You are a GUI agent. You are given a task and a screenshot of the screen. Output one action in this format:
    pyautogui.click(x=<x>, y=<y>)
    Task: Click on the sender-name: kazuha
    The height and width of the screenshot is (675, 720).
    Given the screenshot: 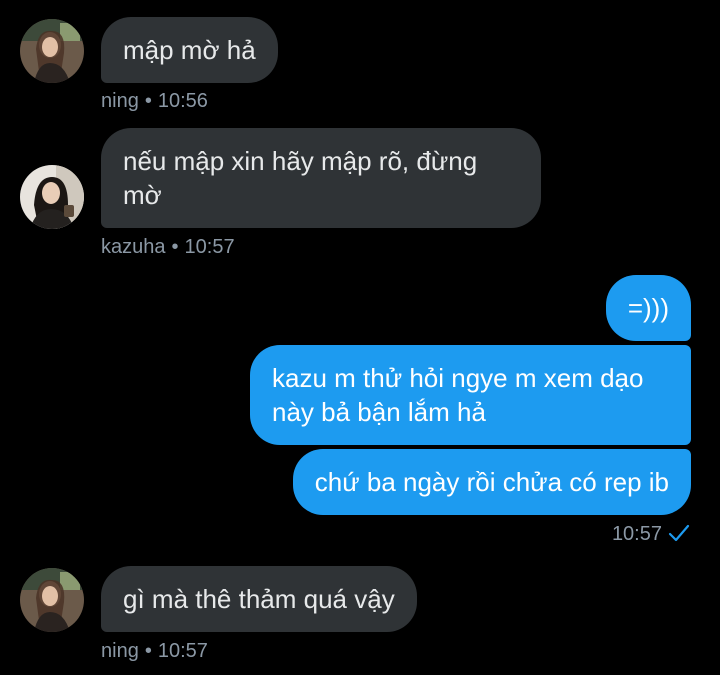 What is the action you would take?
    pyautogui.click(x=133, y=247)
    